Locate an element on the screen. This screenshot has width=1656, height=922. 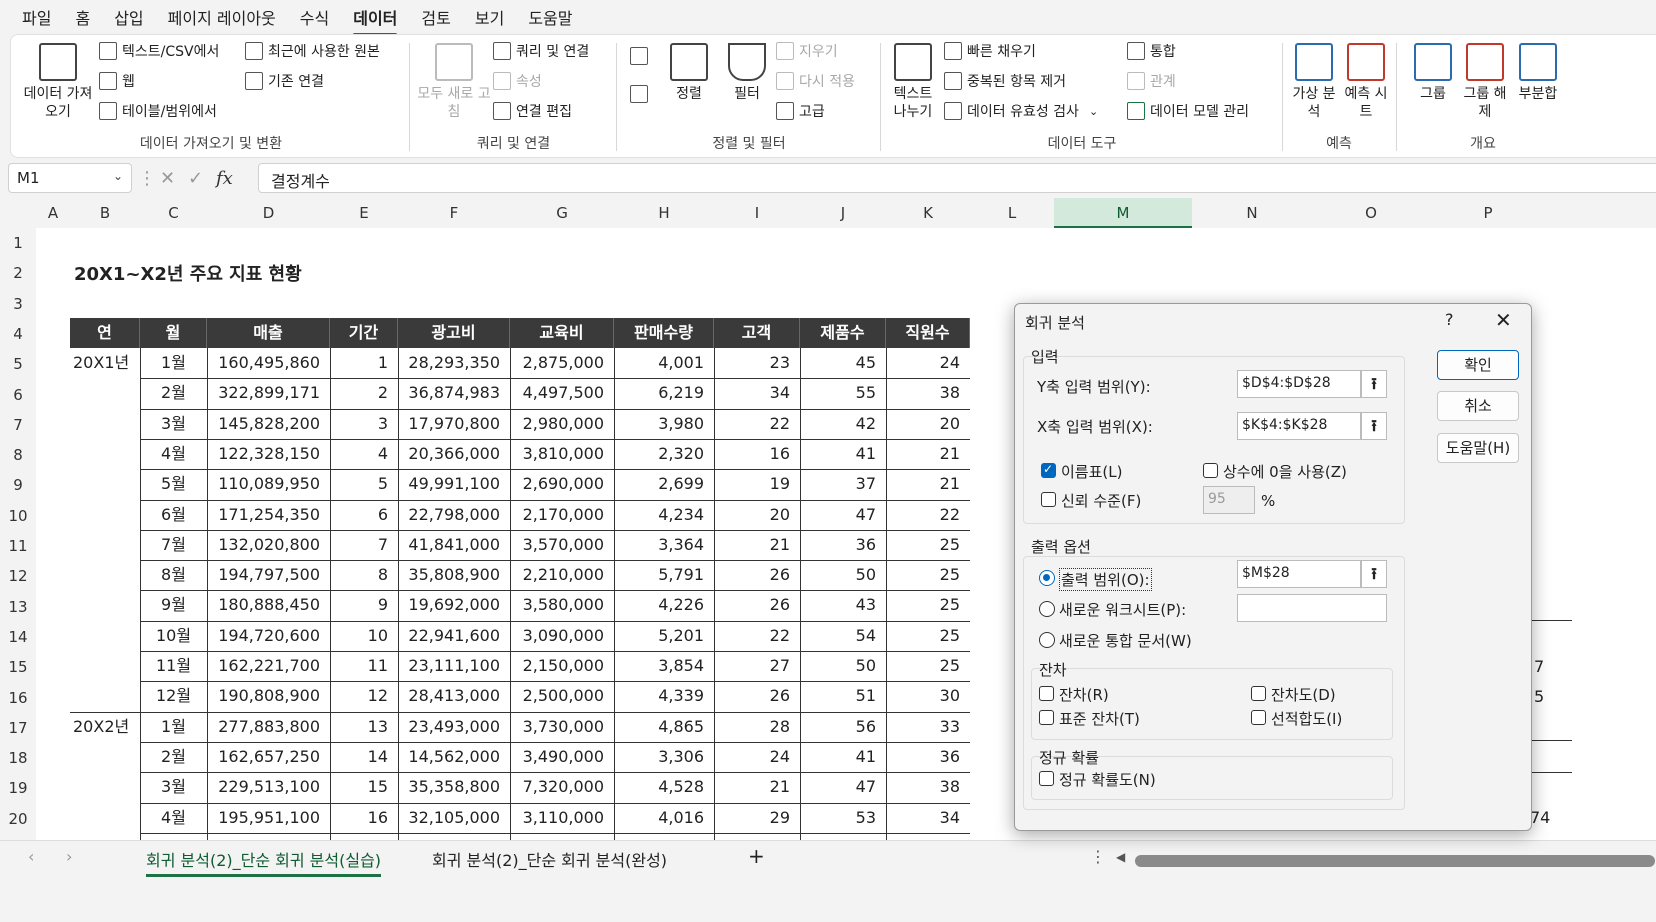
chevron-right-icon: › is located at coordinates (69, 856).